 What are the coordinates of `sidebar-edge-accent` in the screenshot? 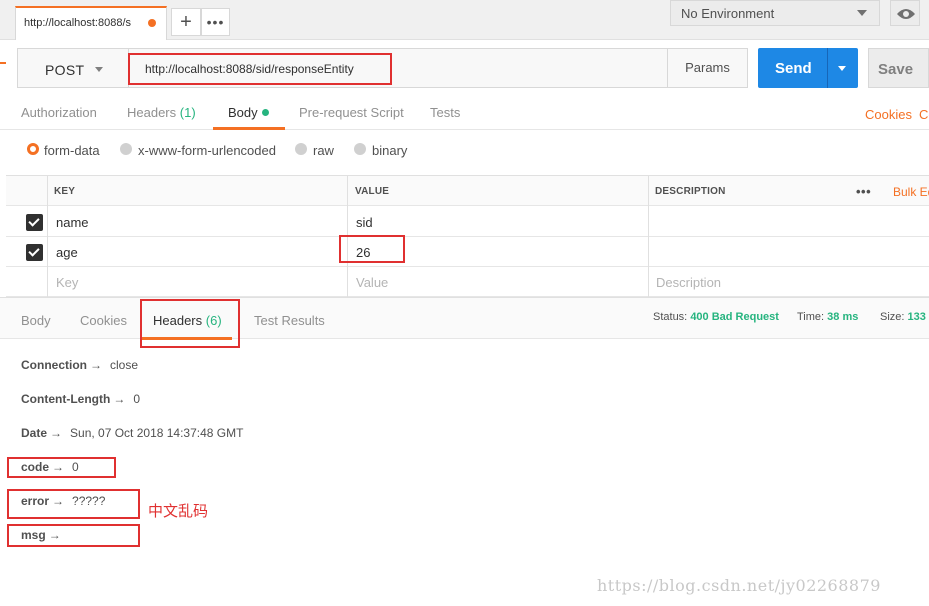 It's located at (3, 63).